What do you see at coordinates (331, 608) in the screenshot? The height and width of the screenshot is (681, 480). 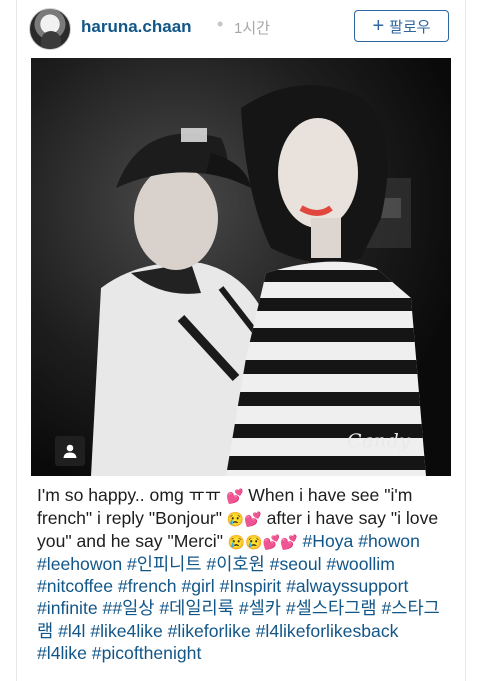 I see `hashtag-link: #셀스타그램` at bounding box center [331, 608].